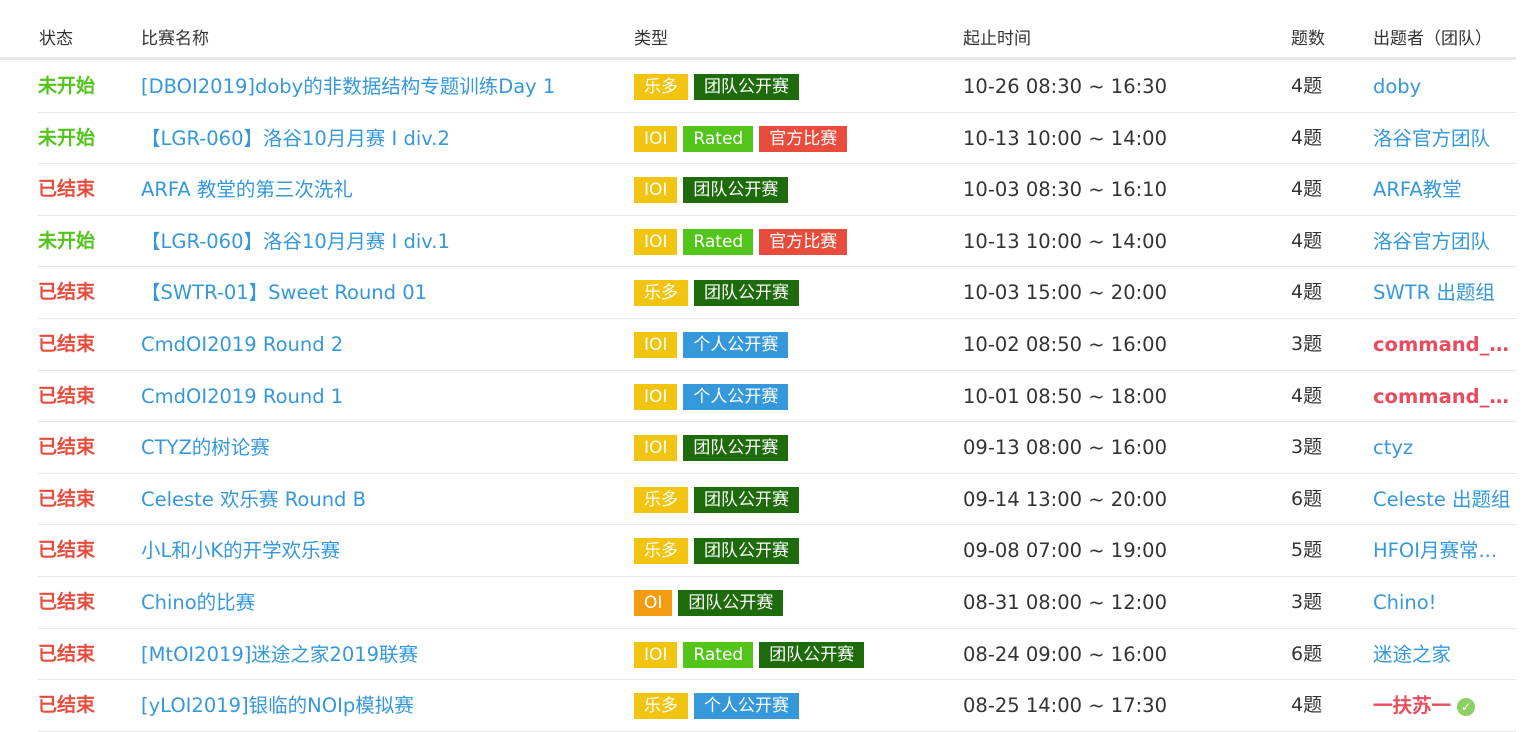  I want to click on host-name: Celeste 出题组, so click(1442, 499).